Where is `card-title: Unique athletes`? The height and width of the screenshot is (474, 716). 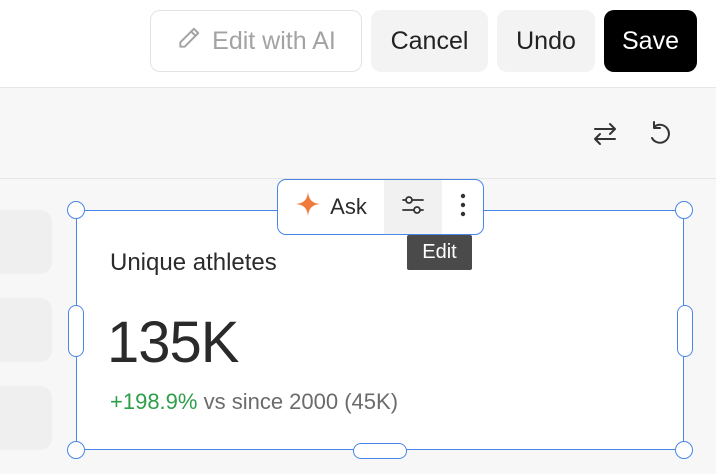 card-title: Unique athletes is located at coordinates (193, 262).